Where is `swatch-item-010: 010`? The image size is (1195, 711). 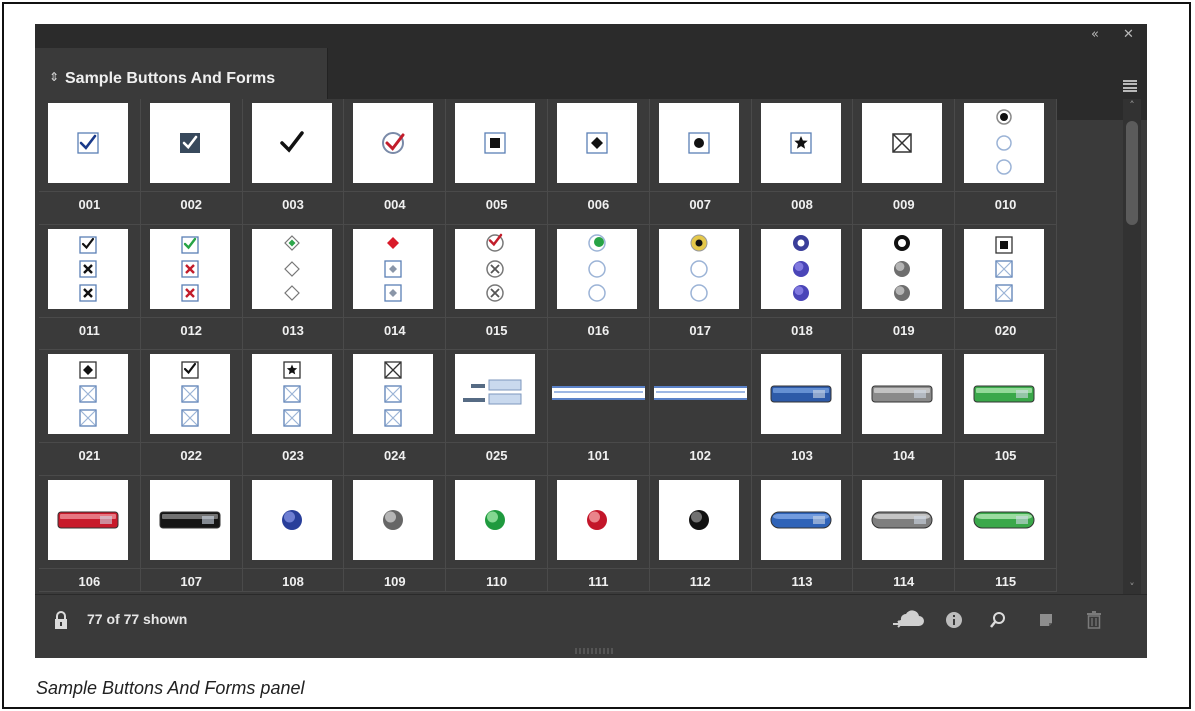 swatch-item-010: 010 is located at coordinates (1006, 162).